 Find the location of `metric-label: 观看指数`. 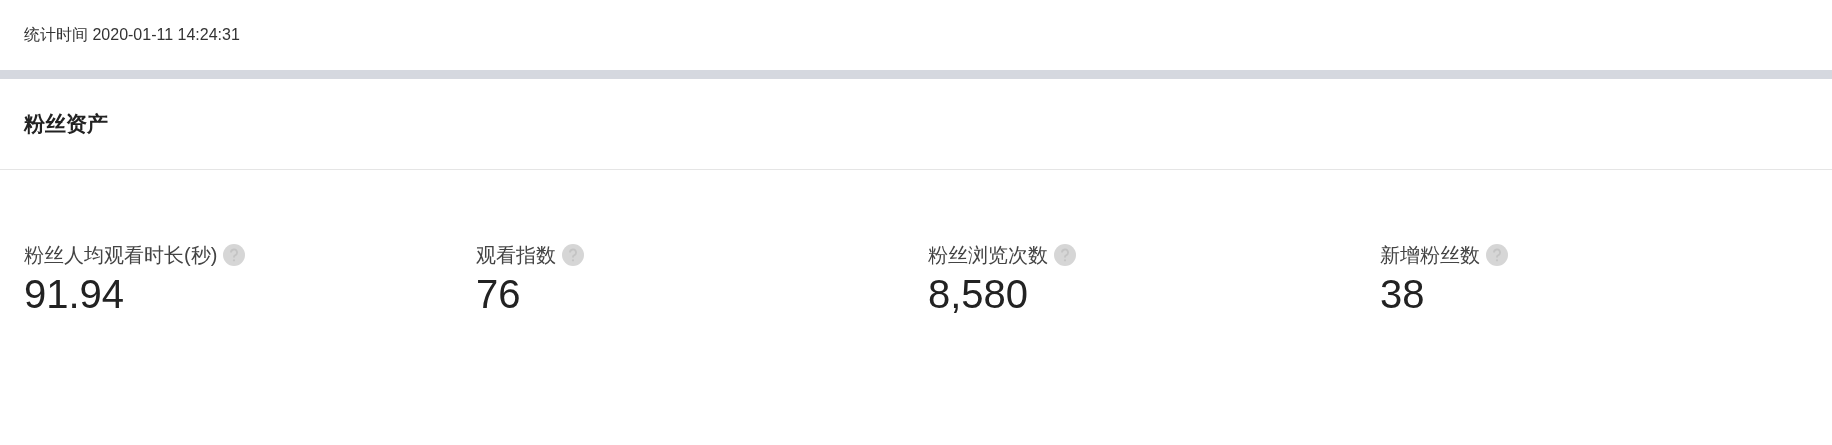

metric-label: 观看指数 is located at coordinates (516, 255).